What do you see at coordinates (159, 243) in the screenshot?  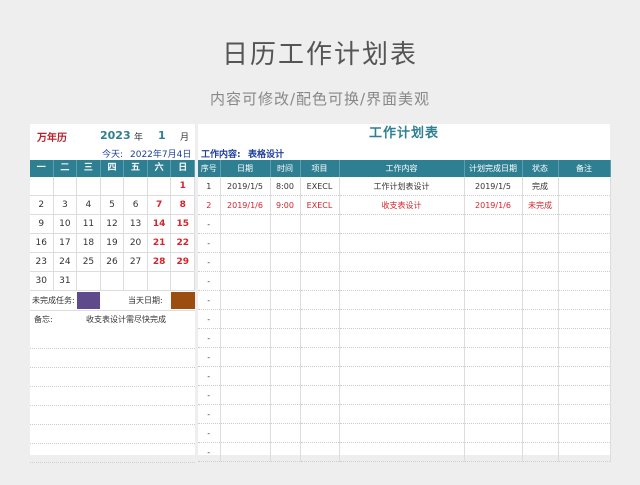 I see `day-cell: 21` at bounding box center [159, 243].